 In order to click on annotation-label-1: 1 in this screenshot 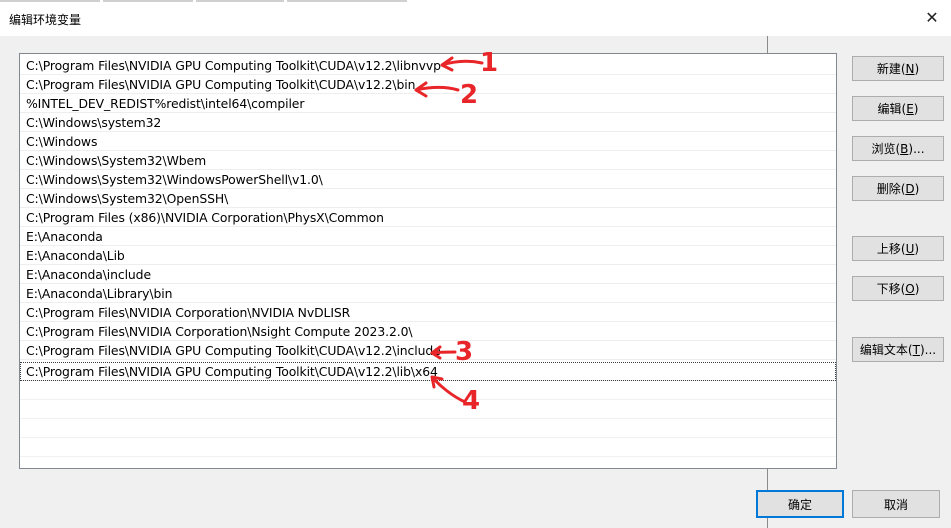, I will do `click(489, 63)`.